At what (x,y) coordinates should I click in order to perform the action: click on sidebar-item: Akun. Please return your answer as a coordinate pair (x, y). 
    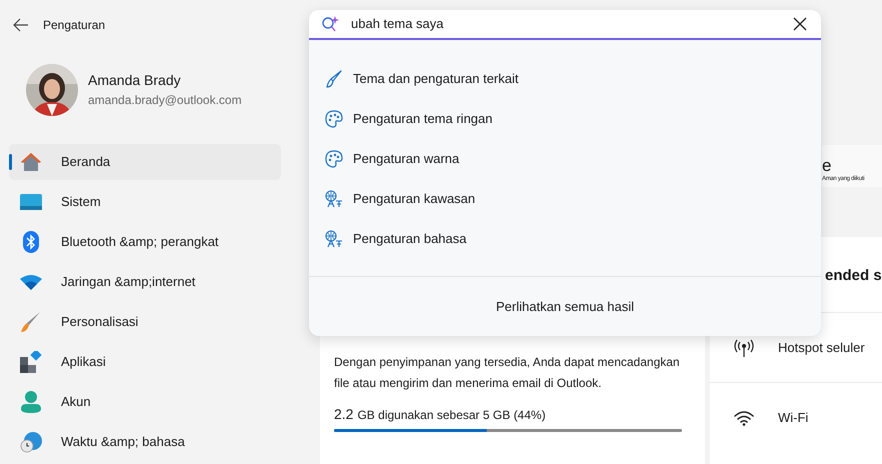
    Looking at the image, I should click on (145, 402).